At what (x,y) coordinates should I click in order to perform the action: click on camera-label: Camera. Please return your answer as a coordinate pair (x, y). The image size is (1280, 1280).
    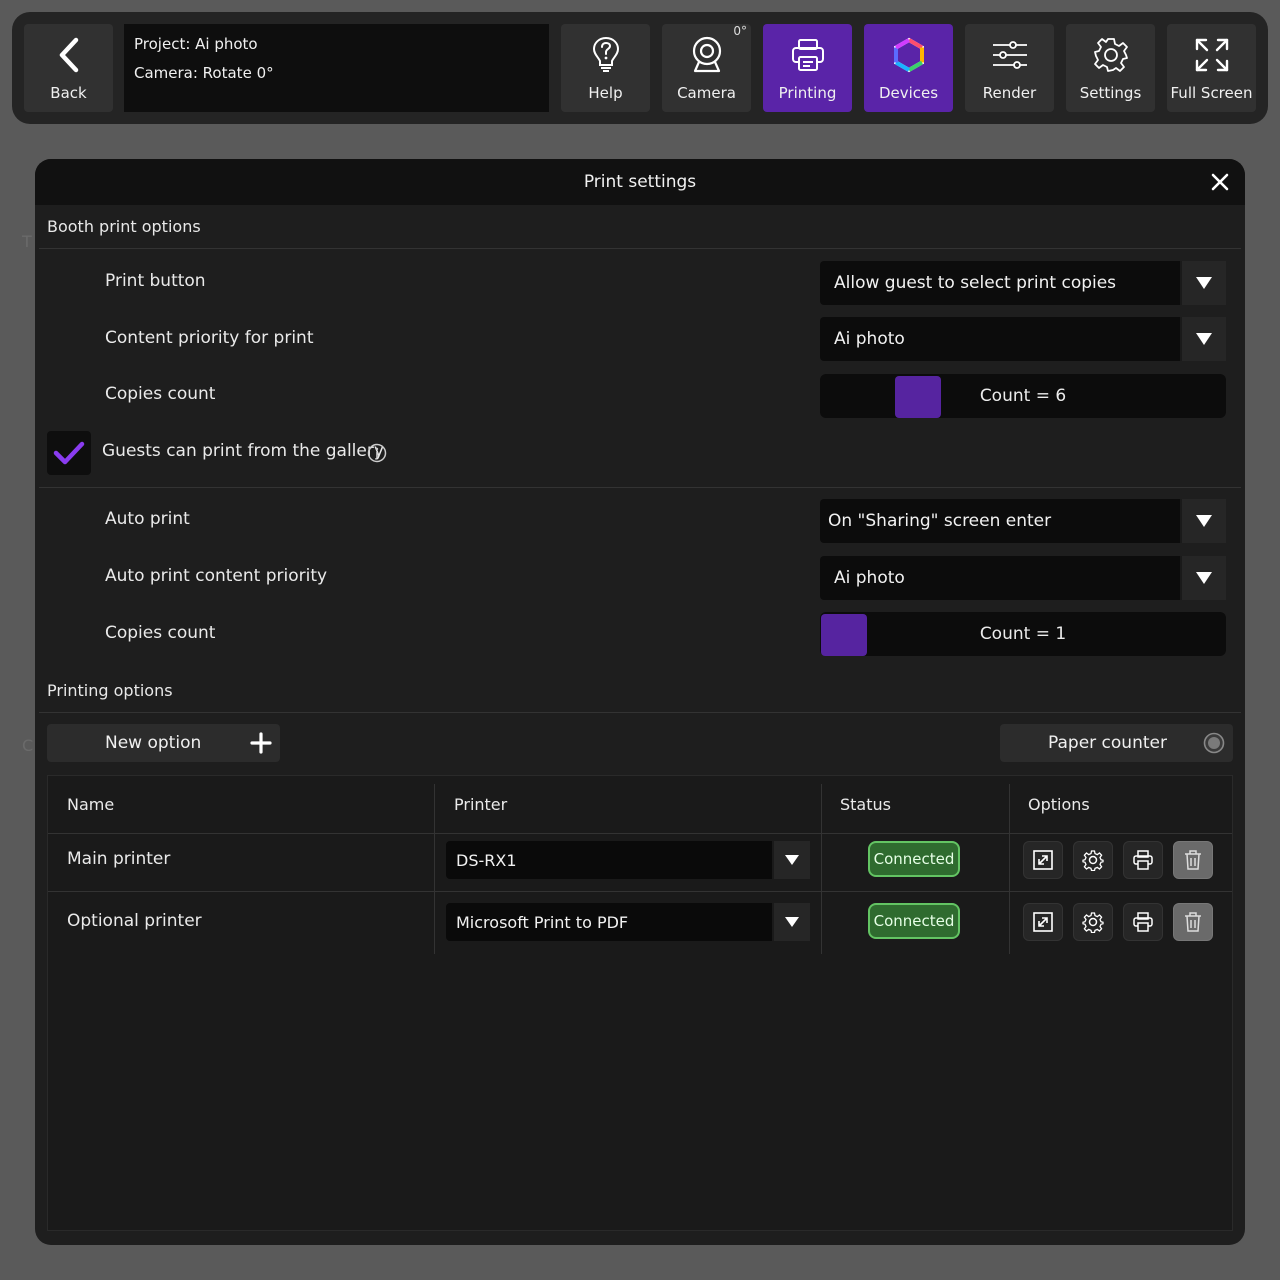
    Looking at the image, I should click on (706, 93).